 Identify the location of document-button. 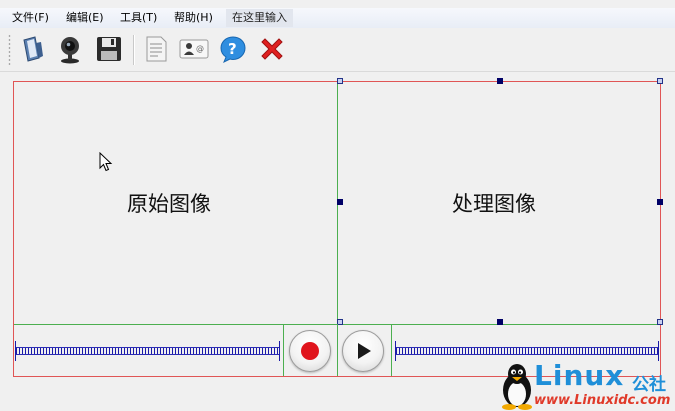
(156, 49).